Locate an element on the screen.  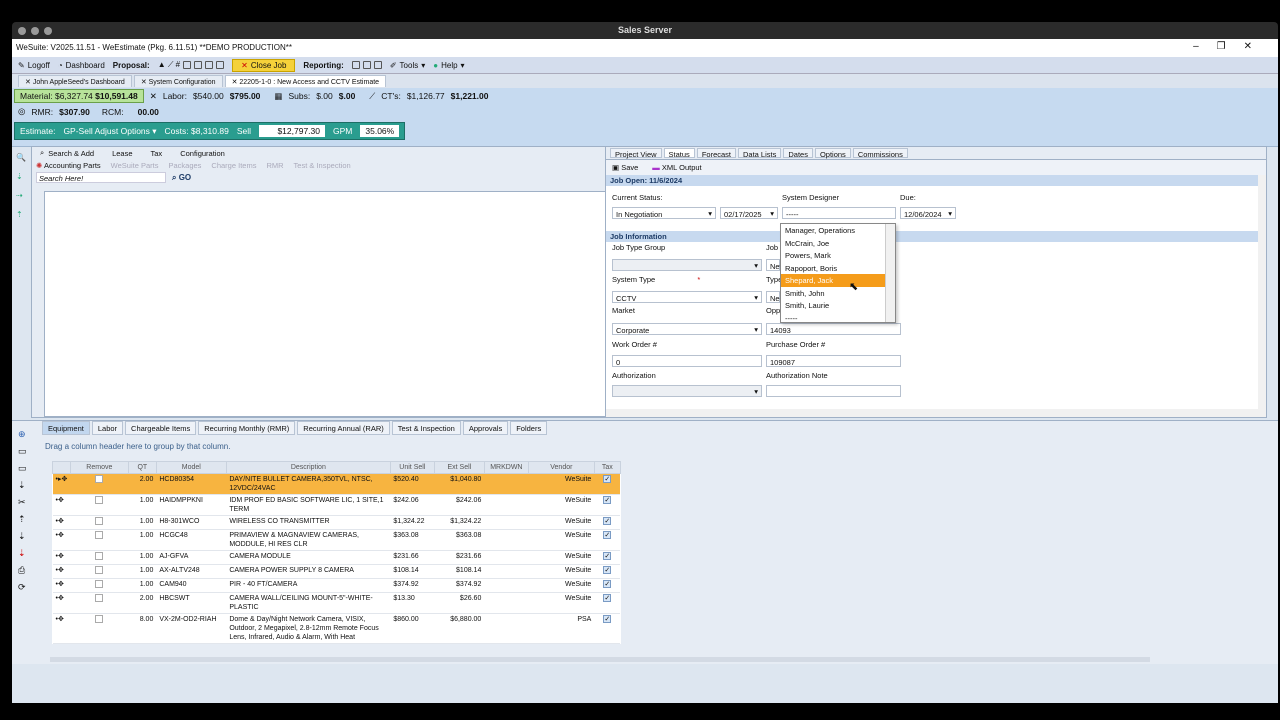
logoff-button: ✎ Logoff is located at coordinates (34, 65).